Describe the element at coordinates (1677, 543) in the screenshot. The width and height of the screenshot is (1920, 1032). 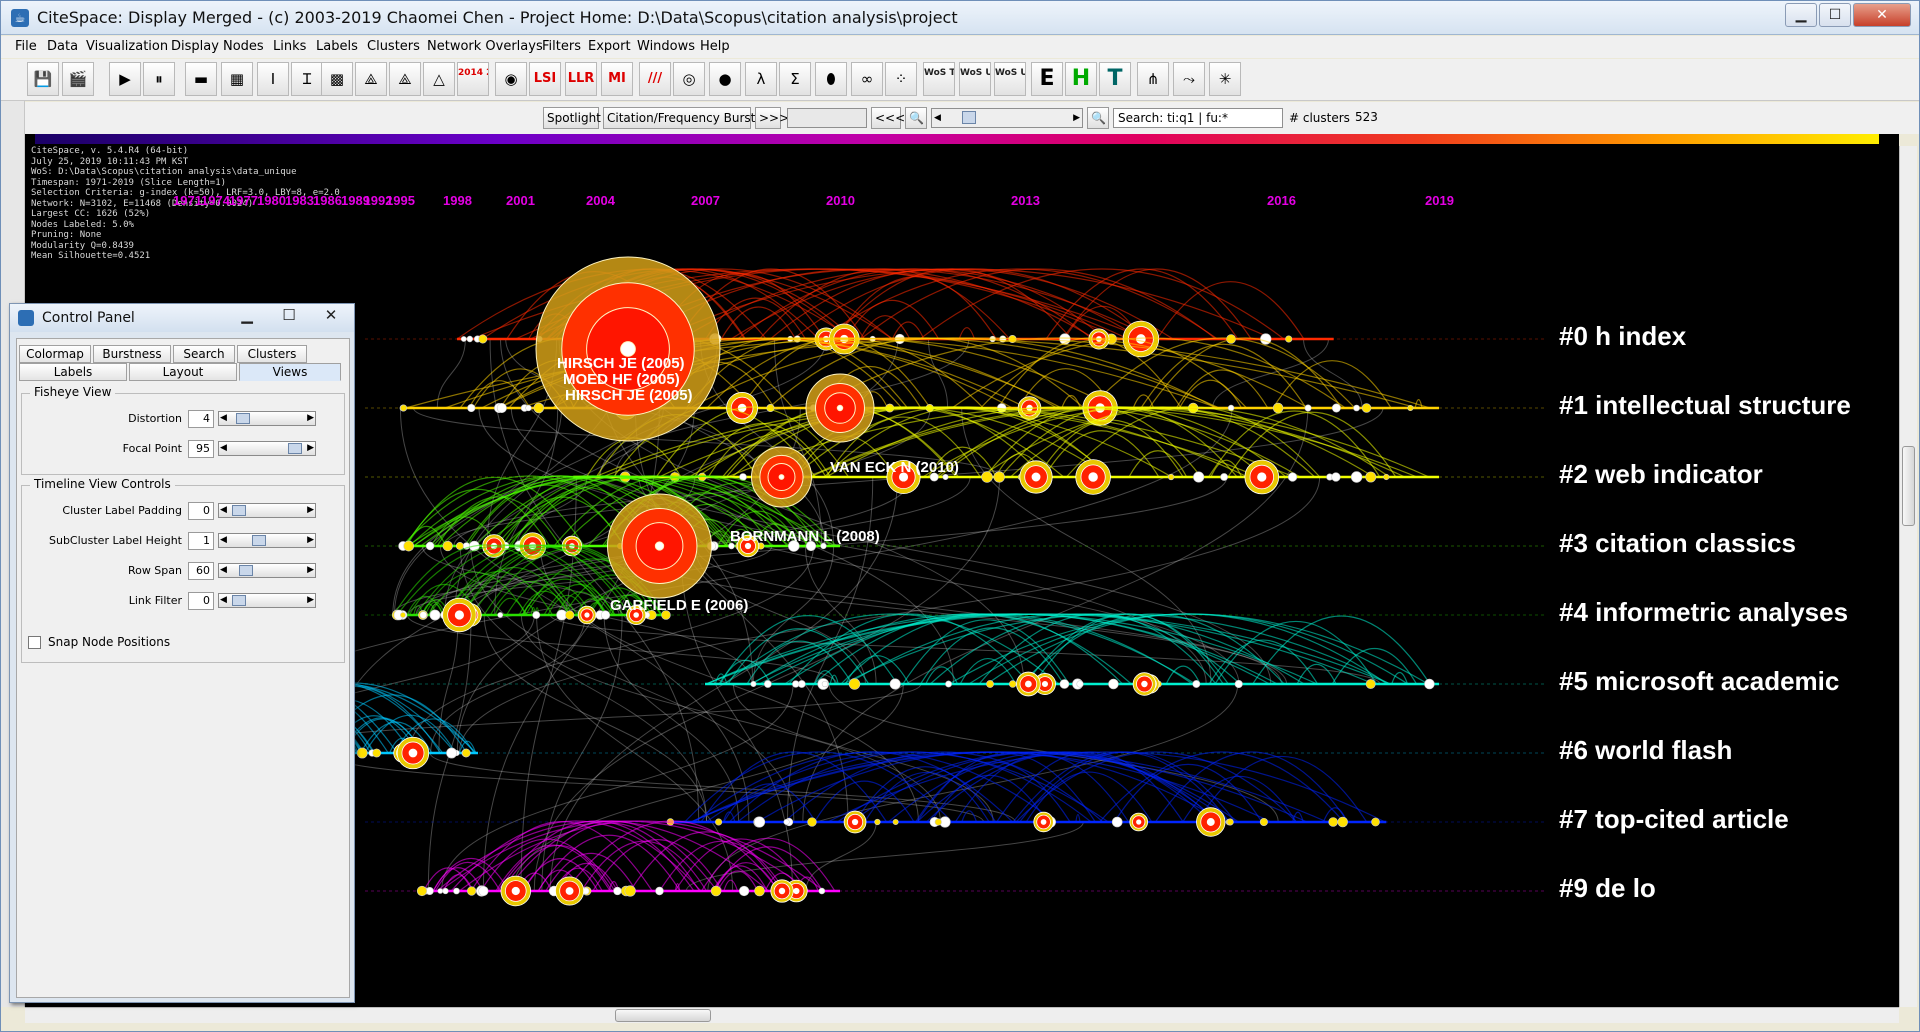
I see `cluster-label: #3 citation classics` at that location.